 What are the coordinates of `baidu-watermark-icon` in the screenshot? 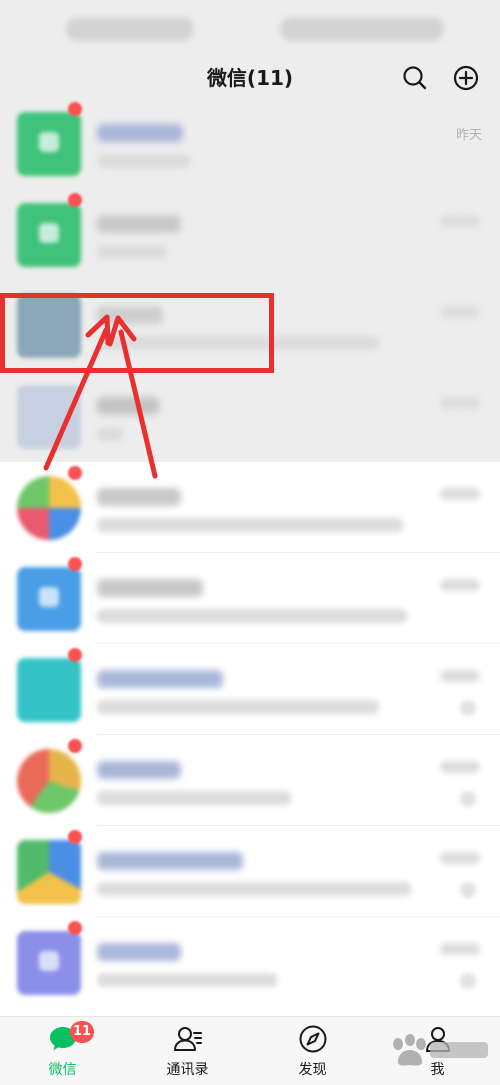 It's located at (440, 1050).